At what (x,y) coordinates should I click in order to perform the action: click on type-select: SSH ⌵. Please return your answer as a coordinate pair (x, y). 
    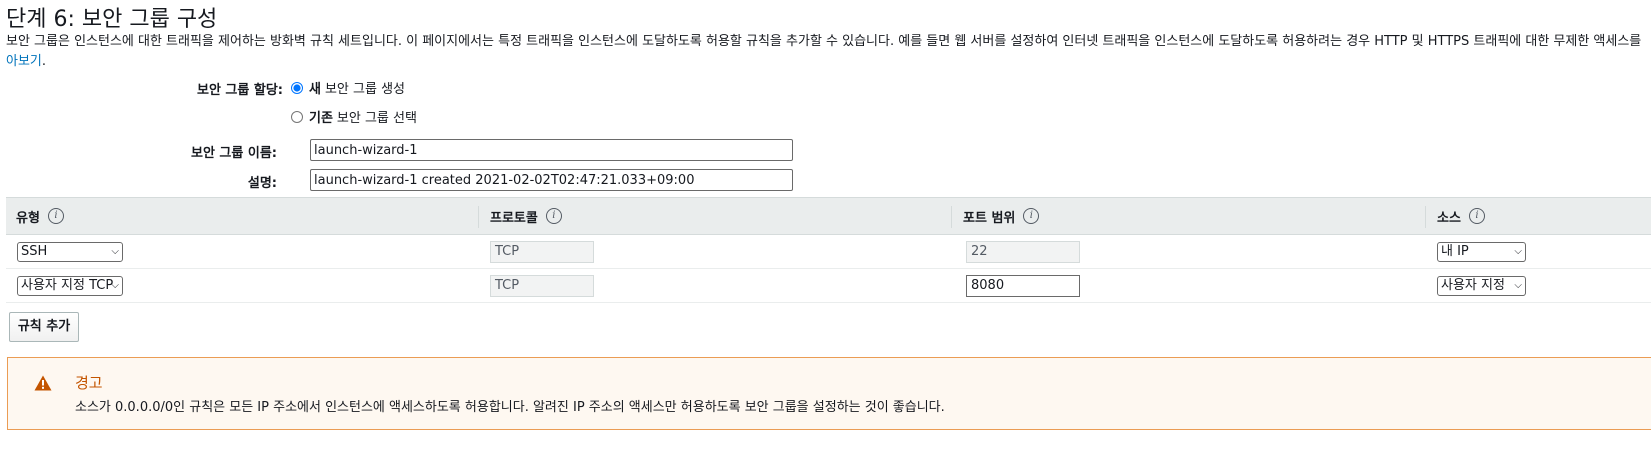
    Looking at the image, I should click on (70, 252).